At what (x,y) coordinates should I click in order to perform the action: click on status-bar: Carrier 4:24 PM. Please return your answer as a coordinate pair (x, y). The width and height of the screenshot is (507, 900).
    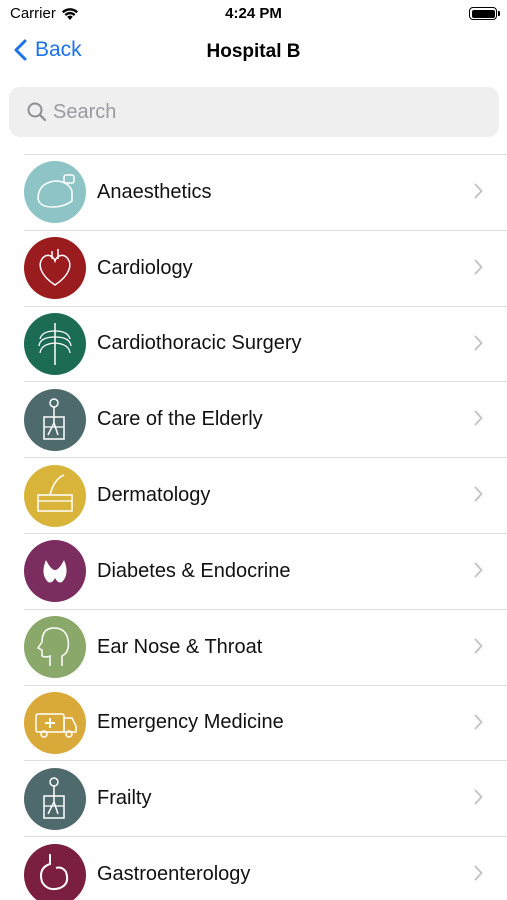
    Looking at the image, I should click on (253, 14).